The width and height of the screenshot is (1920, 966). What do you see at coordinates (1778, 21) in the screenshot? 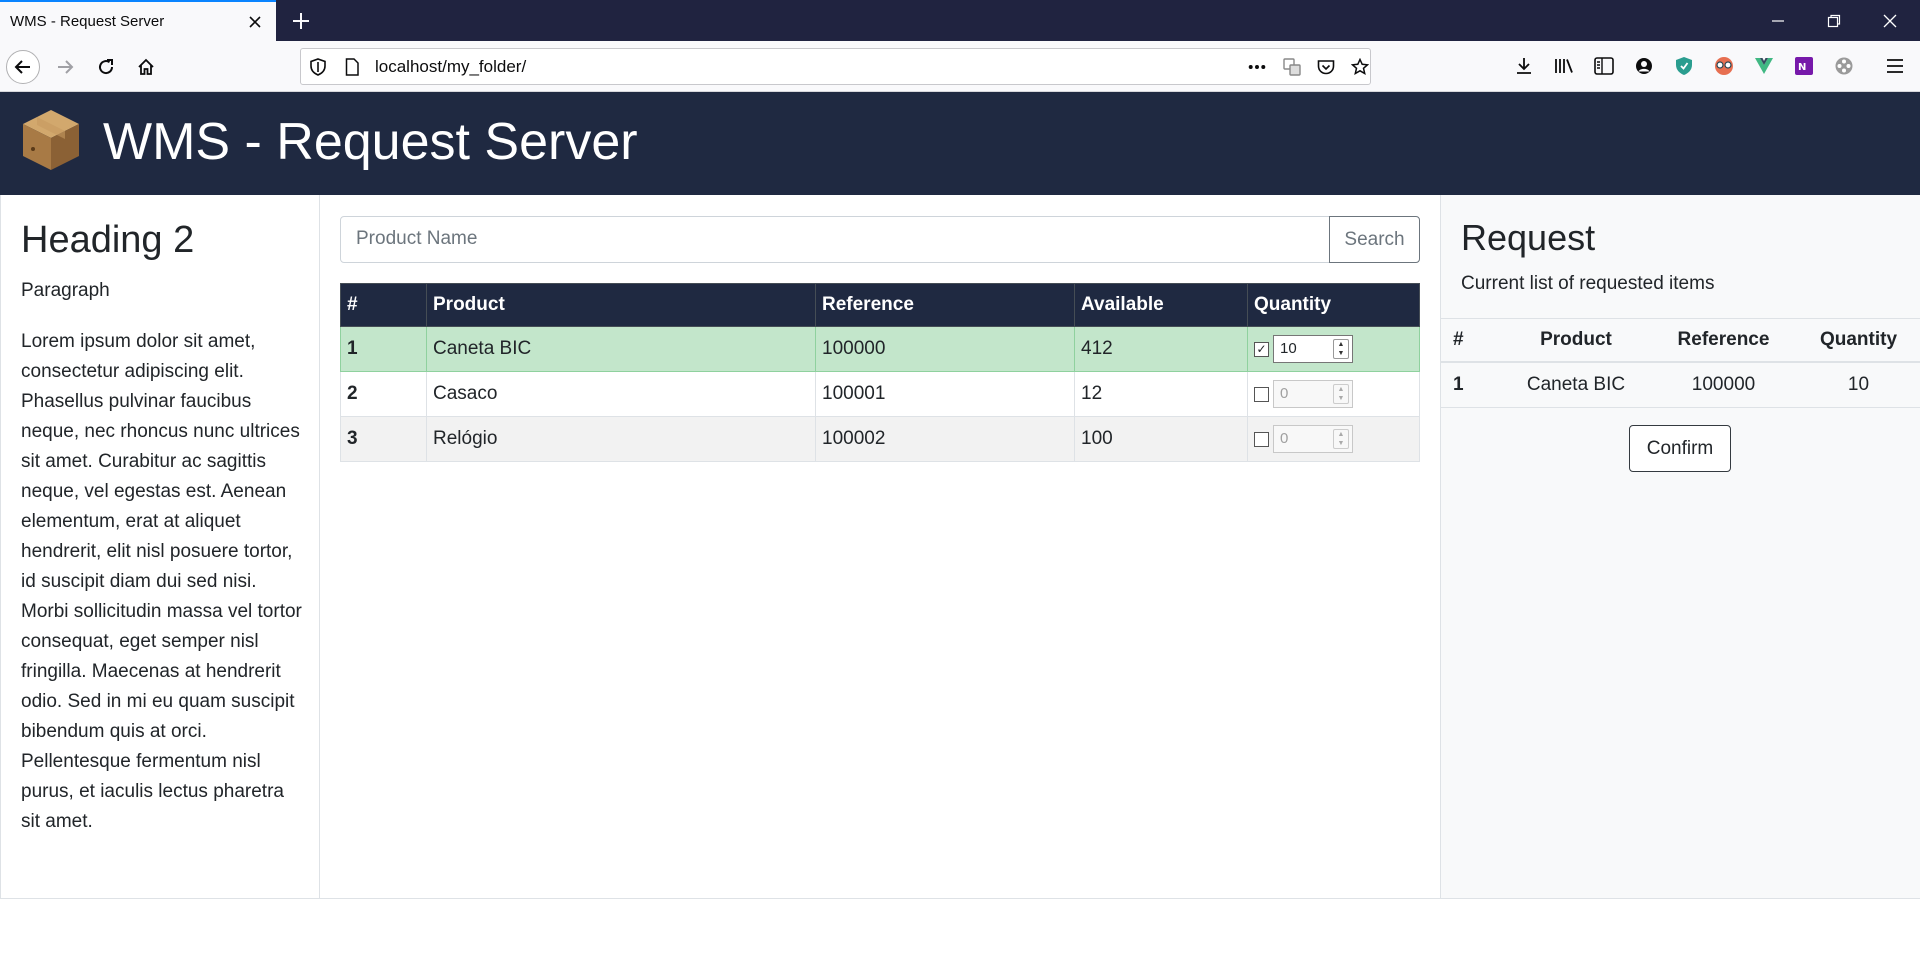
I see `minimize-icon` at bounding box center [1778, 21].